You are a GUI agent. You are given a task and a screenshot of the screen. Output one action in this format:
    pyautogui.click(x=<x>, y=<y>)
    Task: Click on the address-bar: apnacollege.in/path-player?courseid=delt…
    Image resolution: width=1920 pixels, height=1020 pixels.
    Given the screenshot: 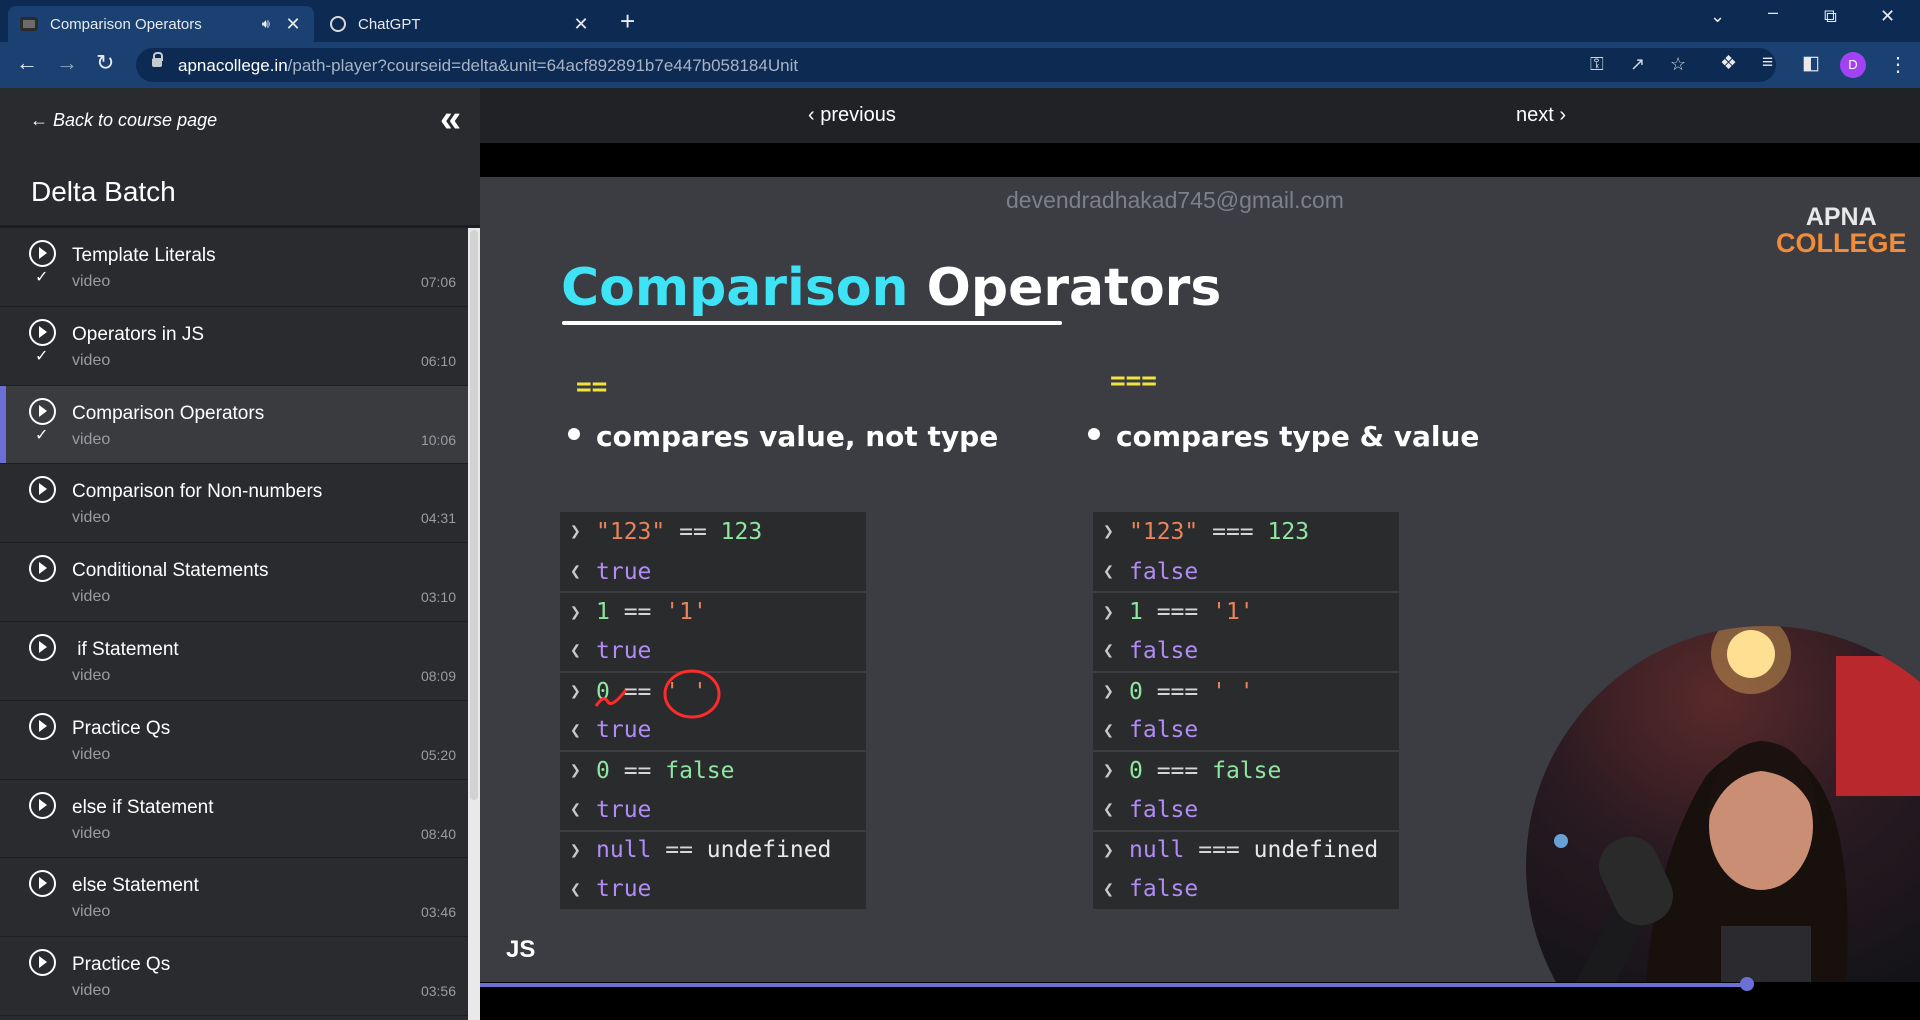 What is the action you would take?
    pyautogui.click(x=956, y=65)
    